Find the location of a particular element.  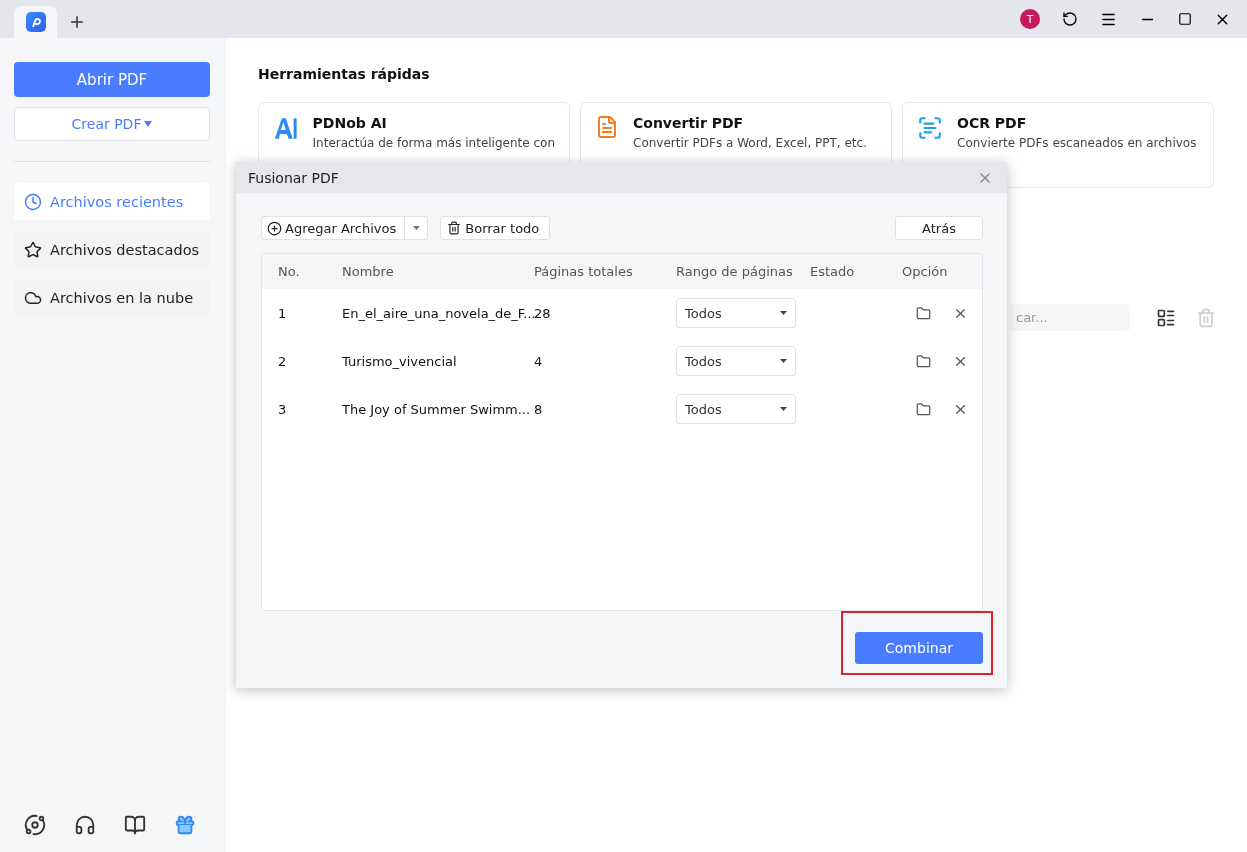

table-cell-text: Turismo_vivencial is located at coordinates (400, 361).